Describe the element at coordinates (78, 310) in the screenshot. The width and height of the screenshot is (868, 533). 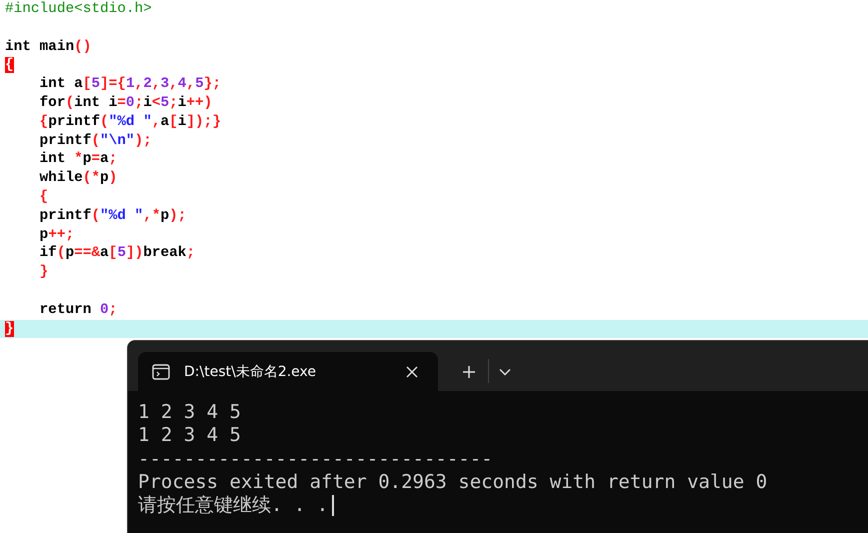
I see `code-line: return 0;` at that location.